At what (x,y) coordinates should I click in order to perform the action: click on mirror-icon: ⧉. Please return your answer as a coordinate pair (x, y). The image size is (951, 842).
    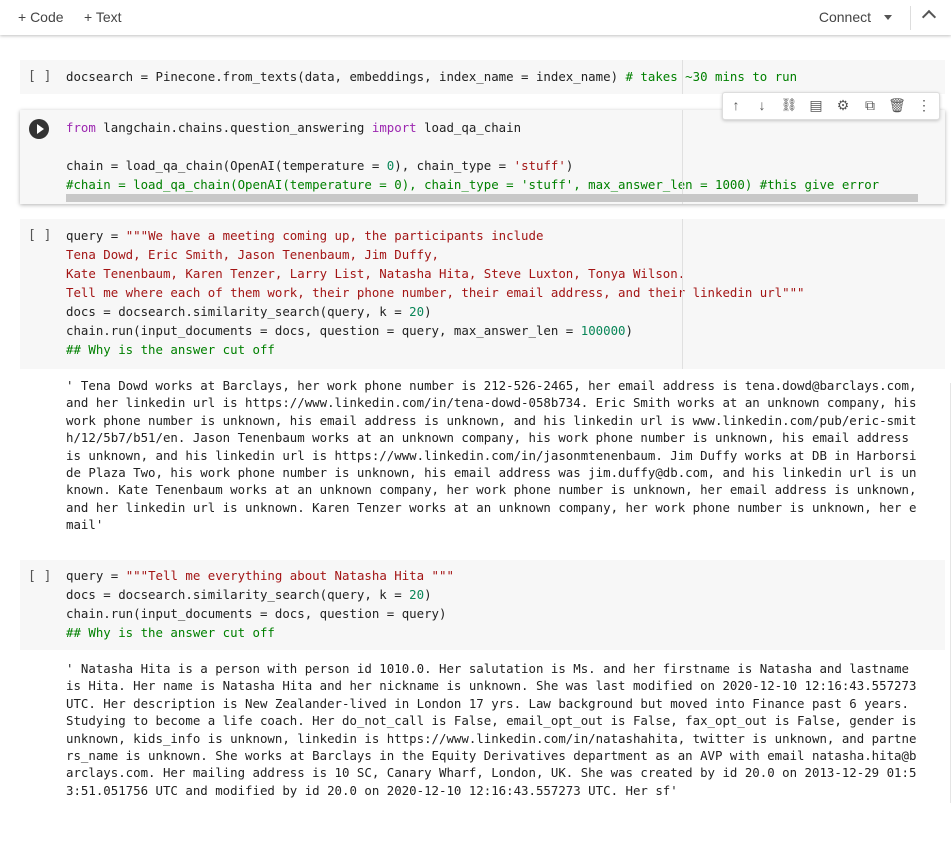
    Looking at the image, I should click on (870, 105).